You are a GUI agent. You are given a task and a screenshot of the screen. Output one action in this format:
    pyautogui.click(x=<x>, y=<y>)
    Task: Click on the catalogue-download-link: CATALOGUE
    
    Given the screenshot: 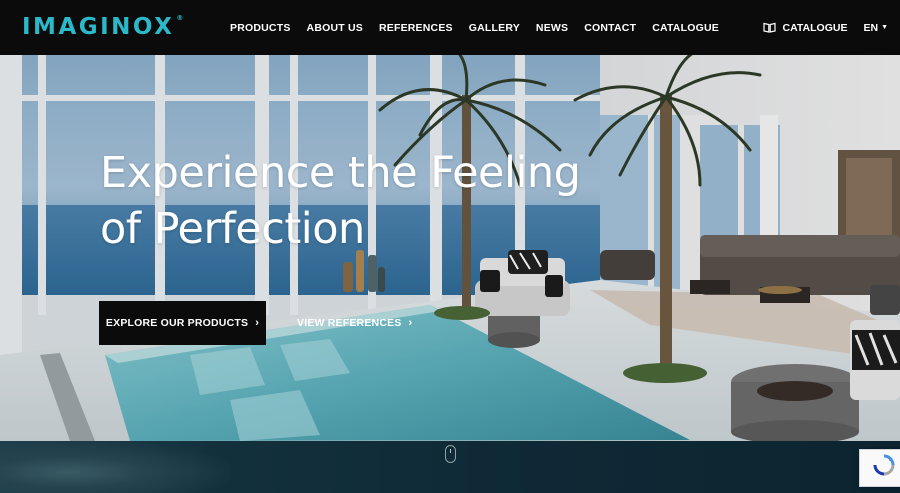 What is the action you would take?
    pyautogui.click(x=805, y=27)
    